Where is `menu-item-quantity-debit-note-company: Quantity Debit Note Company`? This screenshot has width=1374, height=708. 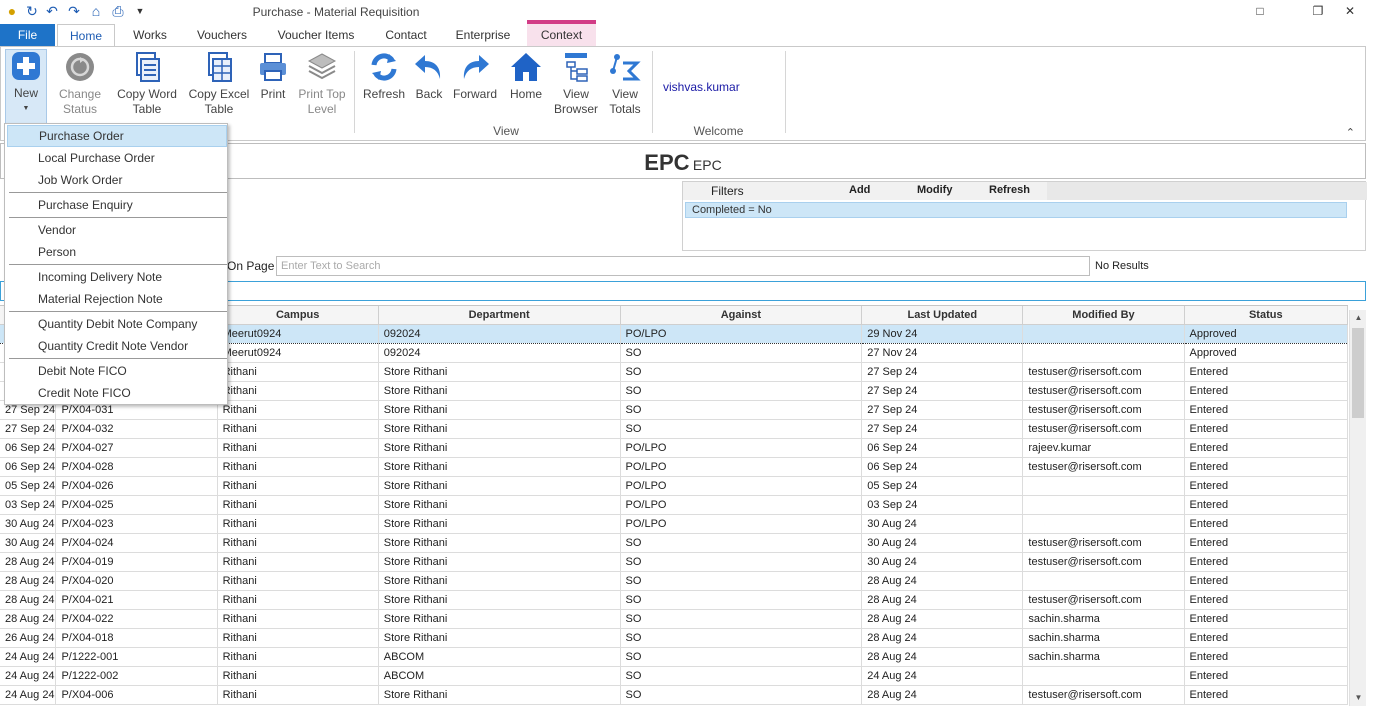
menu-item-quantity-debit-note-company: Quantity Debit Note Company is located at coordinates (117, 324).